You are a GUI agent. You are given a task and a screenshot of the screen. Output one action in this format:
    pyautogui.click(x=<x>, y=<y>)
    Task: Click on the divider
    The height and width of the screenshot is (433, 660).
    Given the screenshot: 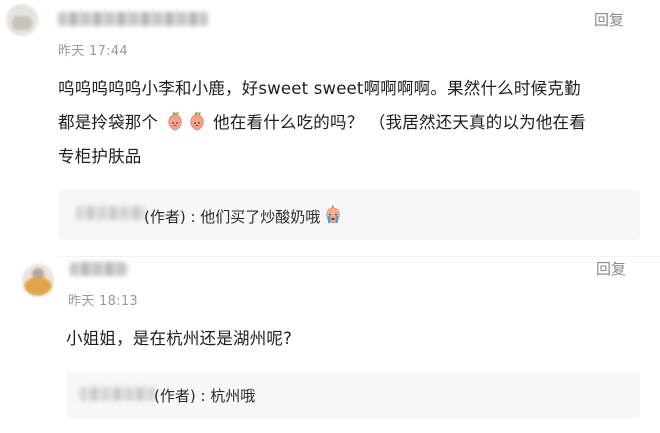 What is the action you would take?
    pyautogui.click(x=359, y=256)
    